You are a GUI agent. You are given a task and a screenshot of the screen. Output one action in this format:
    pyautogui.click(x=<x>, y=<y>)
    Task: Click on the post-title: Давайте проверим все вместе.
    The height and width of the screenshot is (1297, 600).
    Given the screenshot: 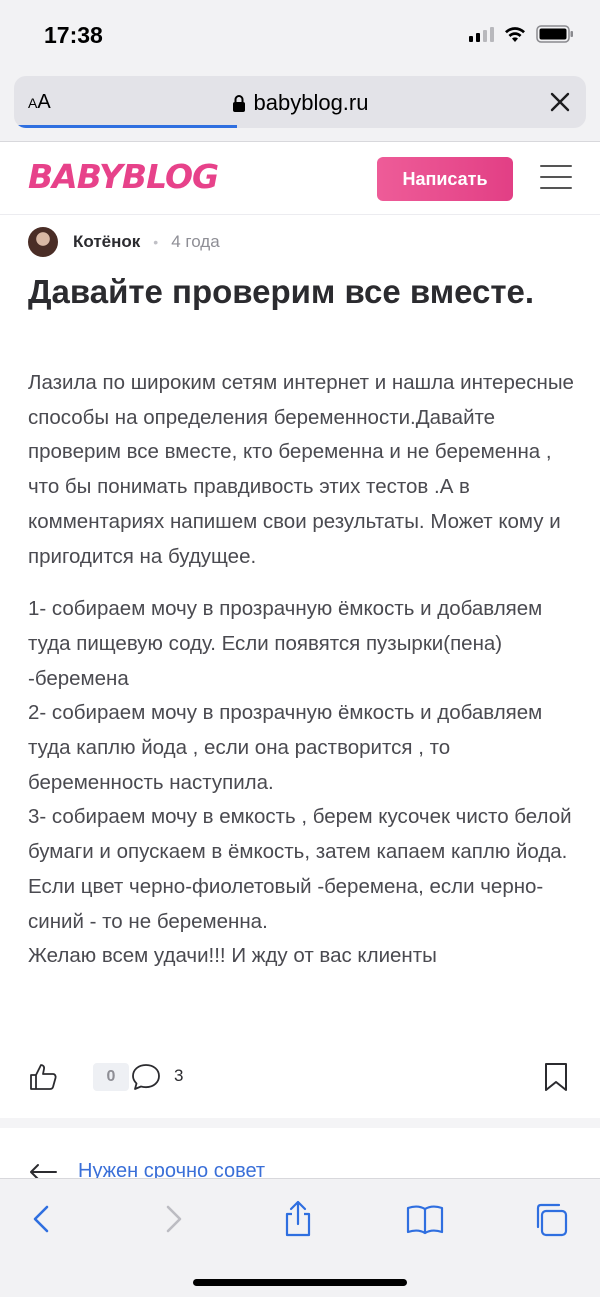 What is the action you would take?
    pyautogui.click(x=281, y=291)
    